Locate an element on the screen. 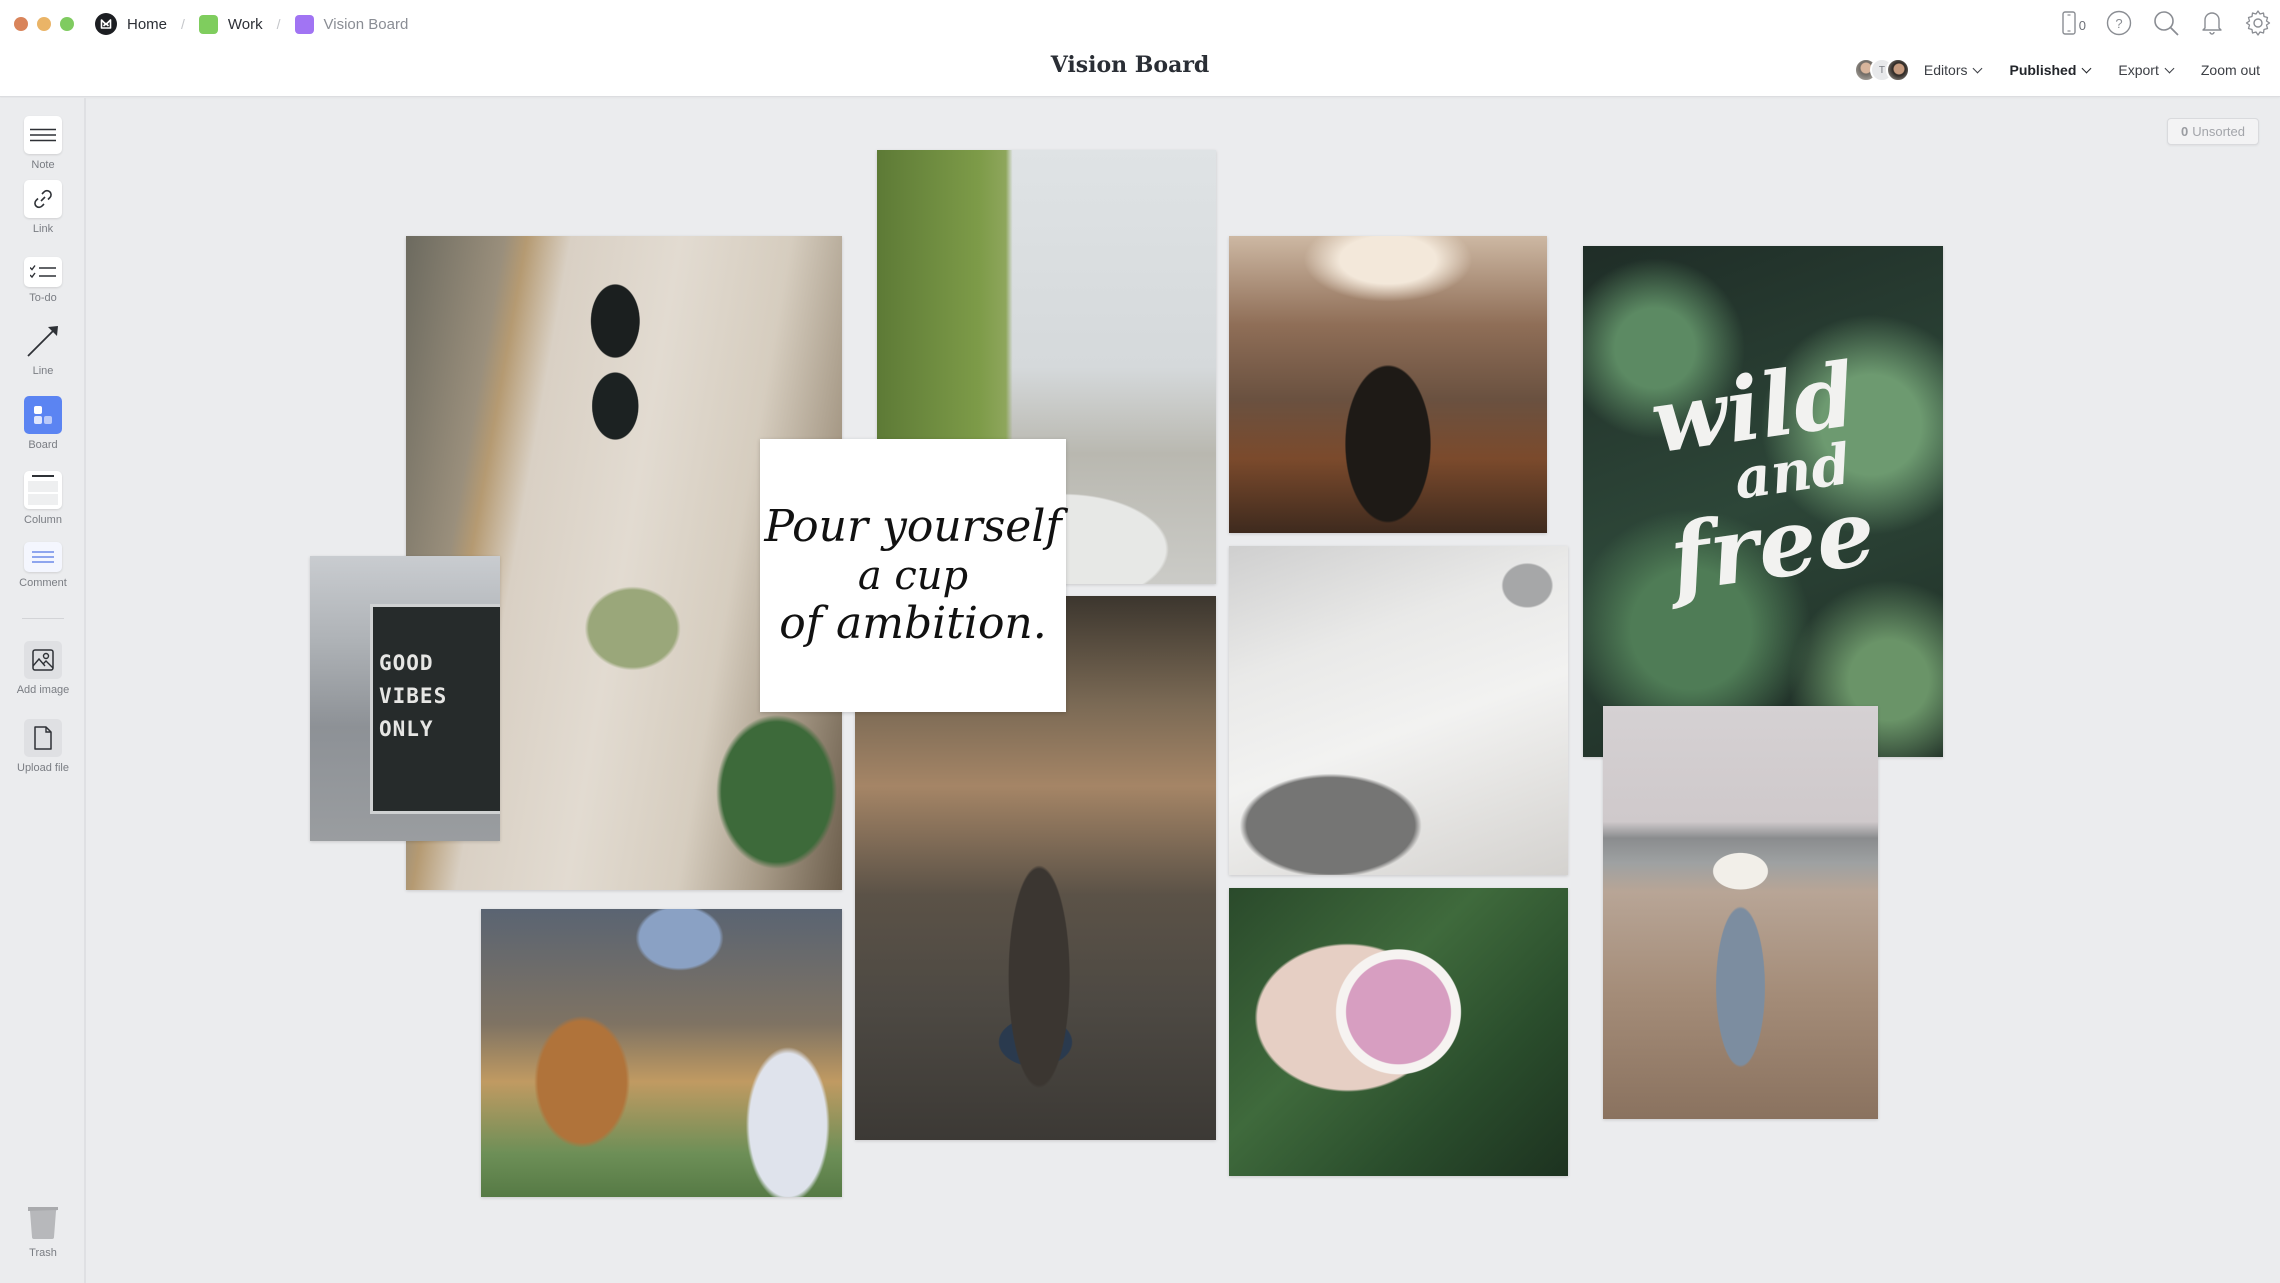  help-icon: ? is located at coordinates (2119, 25).